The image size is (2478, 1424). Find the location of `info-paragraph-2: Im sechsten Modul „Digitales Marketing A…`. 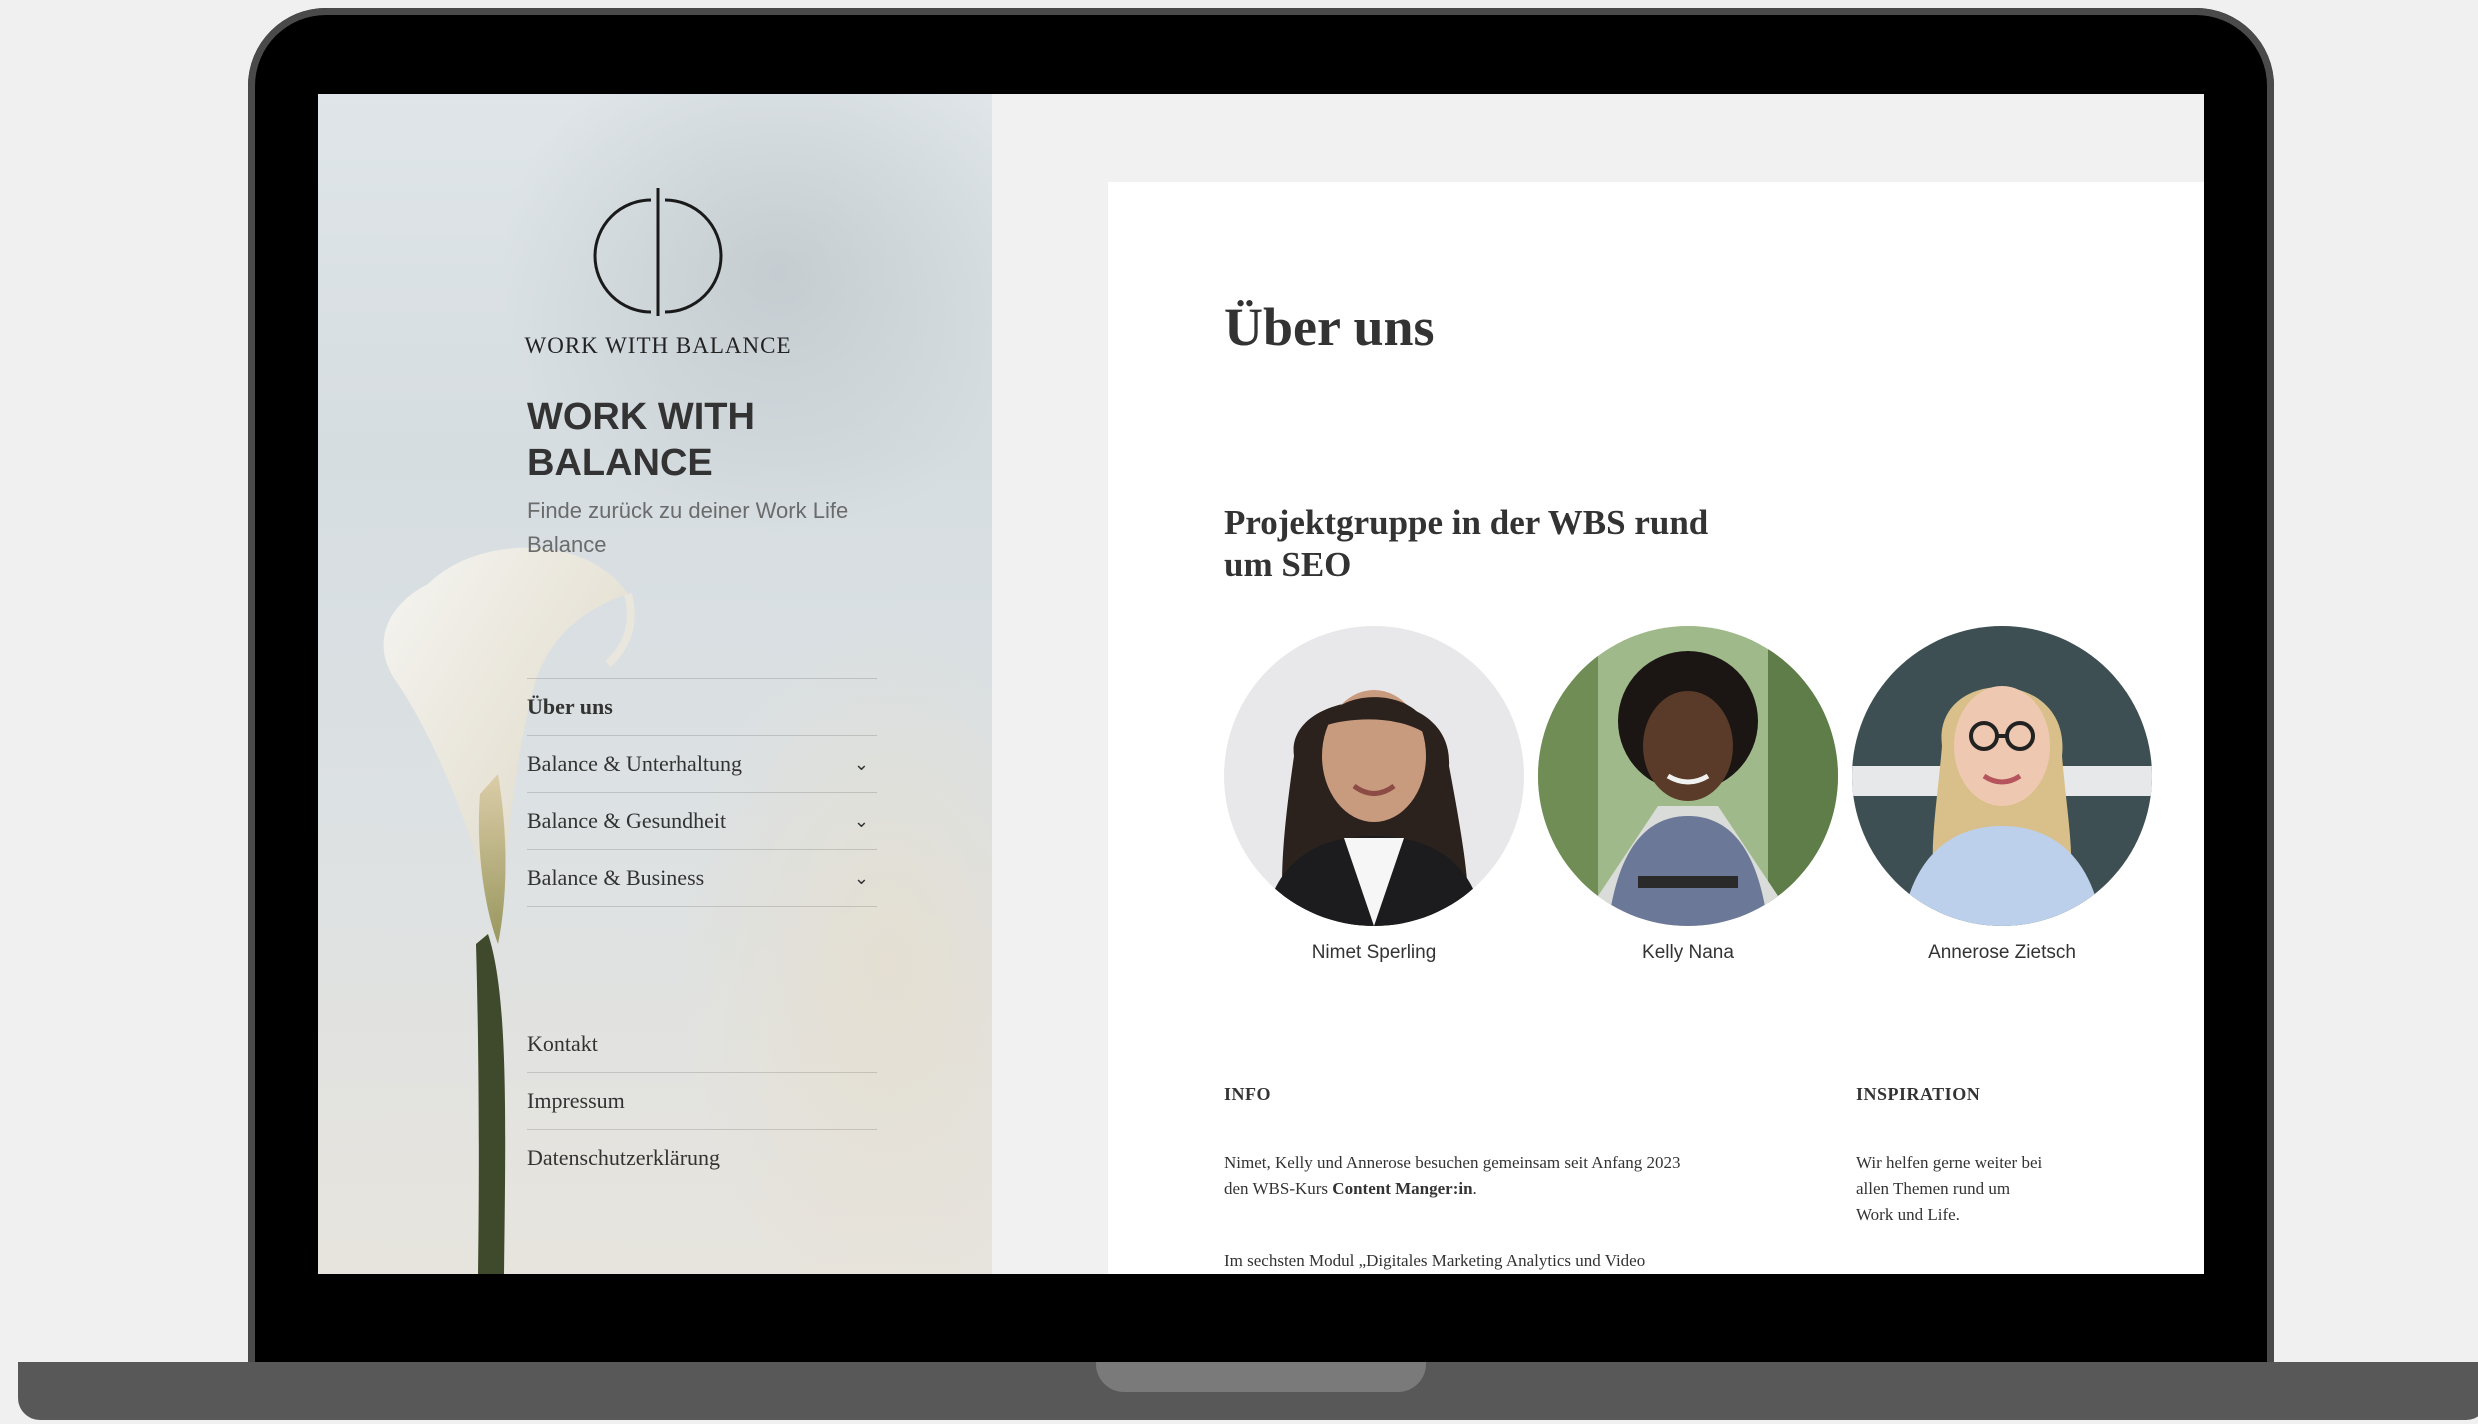

info-paragraph-2: Im sechsten Modul „Digitales Marketing A… is located at coordinates (1435, 1260).